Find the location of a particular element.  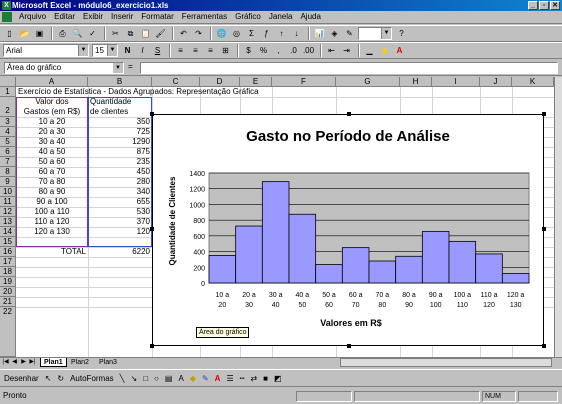

rectangle-icon: □ is located at coordinates (145, 378).